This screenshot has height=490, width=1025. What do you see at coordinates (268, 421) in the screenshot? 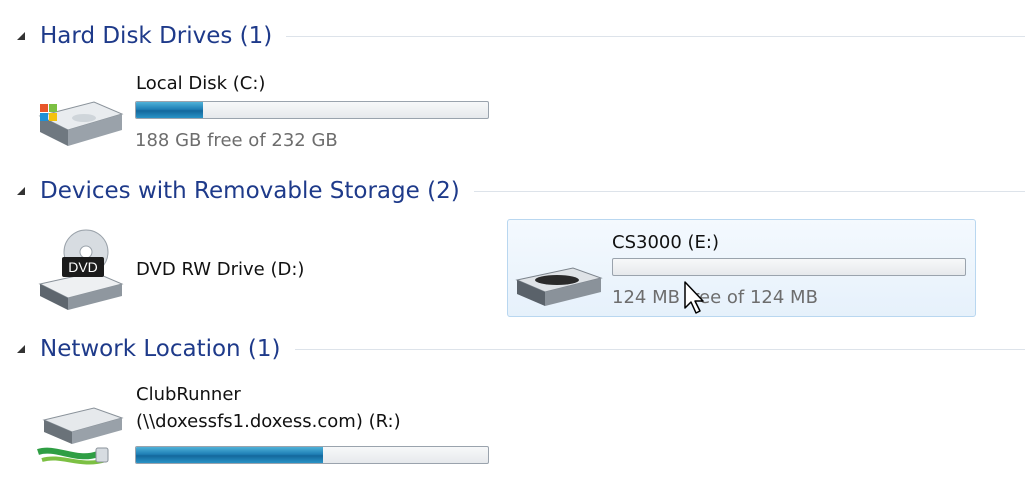
I see `drive-name-line2: (\\doxessfs1.doxess.com) (R:)` at bounding box center [268, 421].